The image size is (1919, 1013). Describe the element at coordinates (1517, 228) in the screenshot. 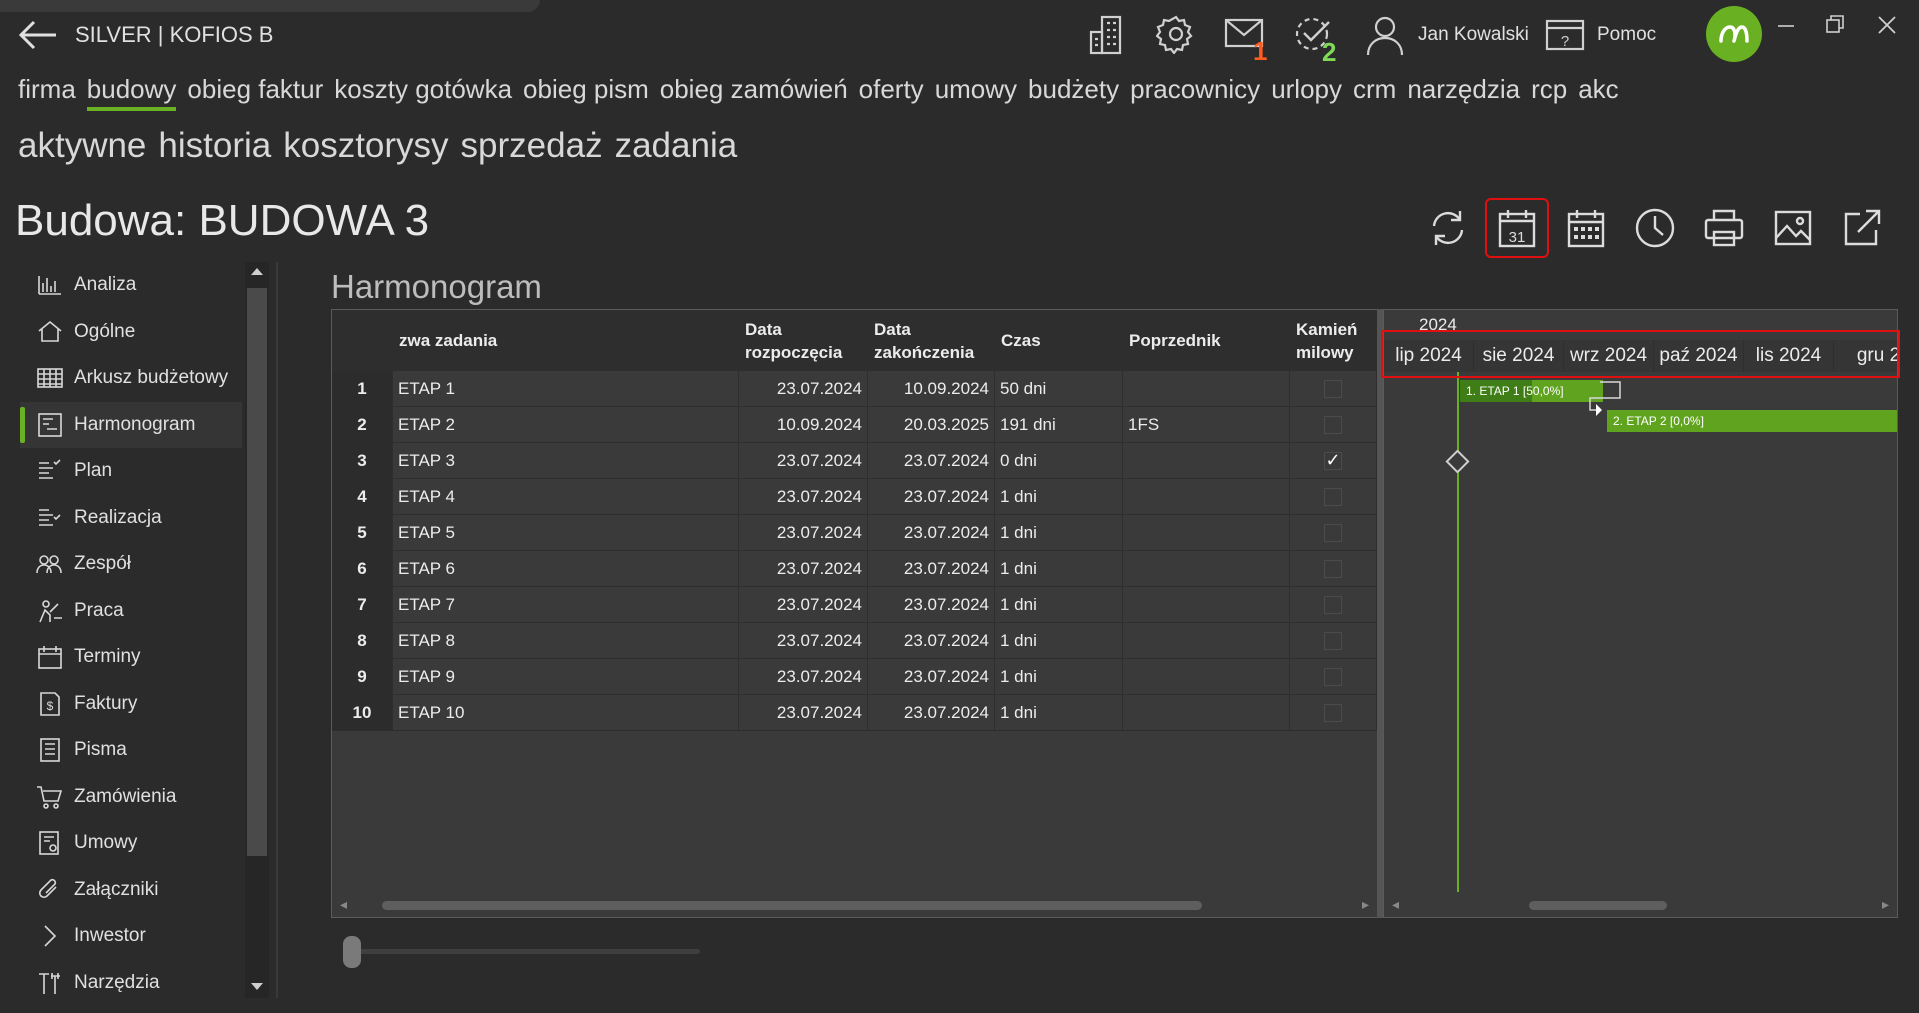

I see `calendar-day-button: 31` at that location.